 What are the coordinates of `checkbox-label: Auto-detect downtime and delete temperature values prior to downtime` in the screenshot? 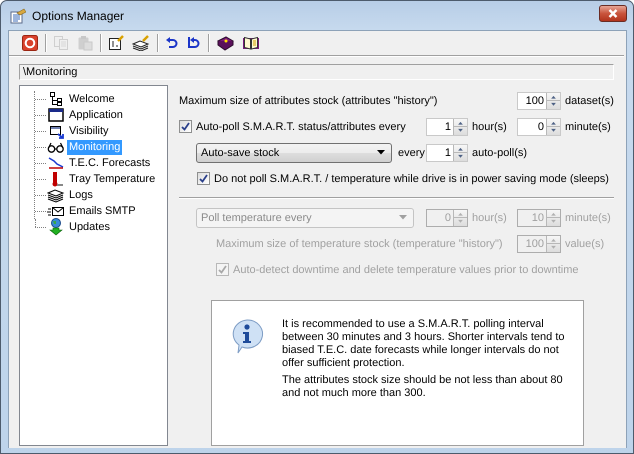 It's located at (405, 270).